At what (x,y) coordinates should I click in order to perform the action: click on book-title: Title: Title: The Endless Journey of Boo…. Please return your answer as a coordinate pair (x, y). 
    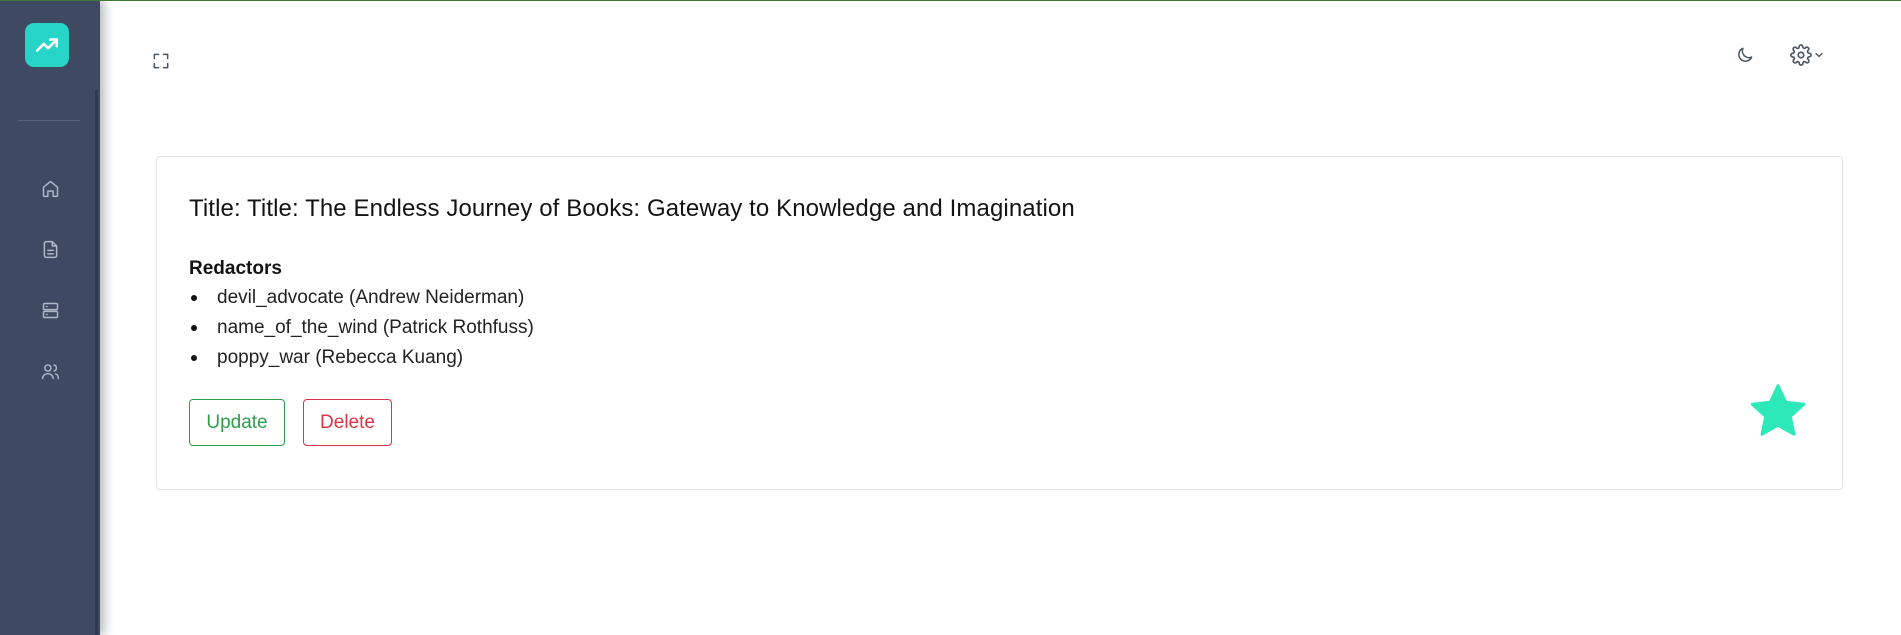
    Looking at the image, I should click on (632, 208).